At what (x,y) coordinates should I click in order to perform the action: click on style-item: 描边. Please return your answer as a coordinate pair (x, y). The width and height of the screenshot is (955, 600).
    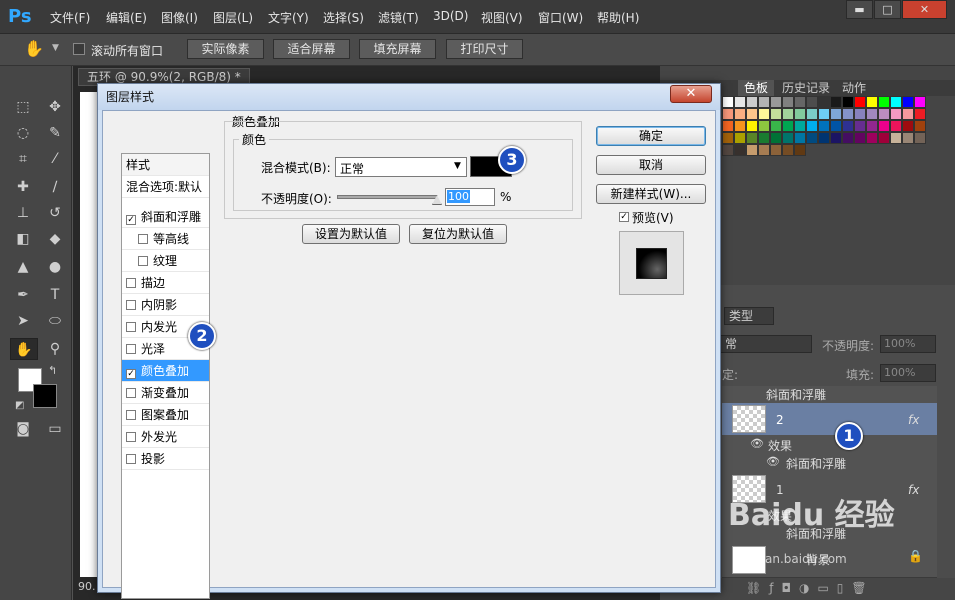
    Looking at the image, I should click on (165, 283).